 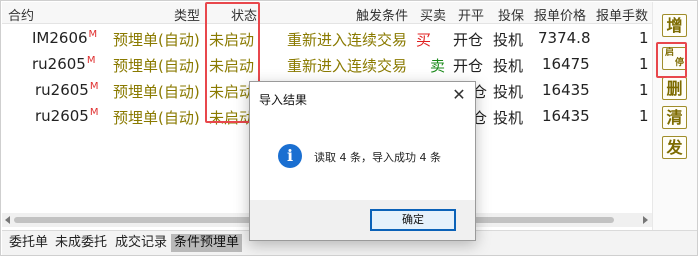 I want to click on dialog-message: 读取 4 条，导入成功 4 条, so click(x=377, y=157).